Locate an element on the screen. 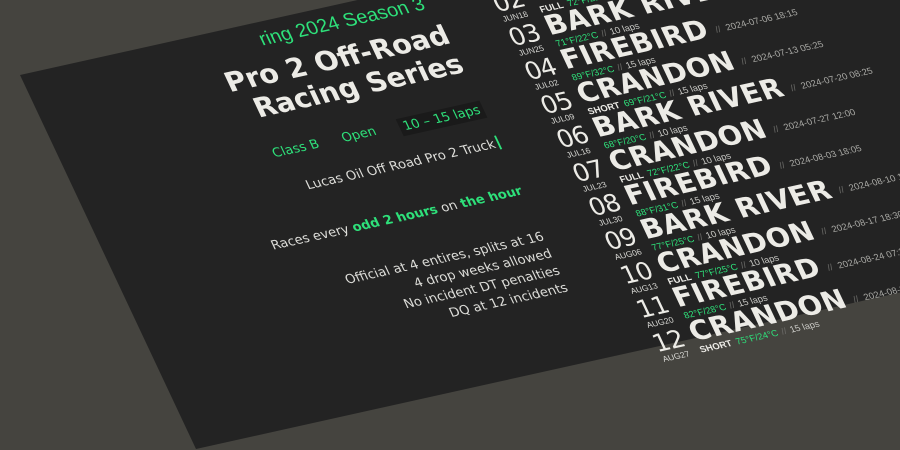 The height and width of the screenshot is (450, 900). race-start-time: //2024-08-17 18:30 is located at coordinates (857, 224).